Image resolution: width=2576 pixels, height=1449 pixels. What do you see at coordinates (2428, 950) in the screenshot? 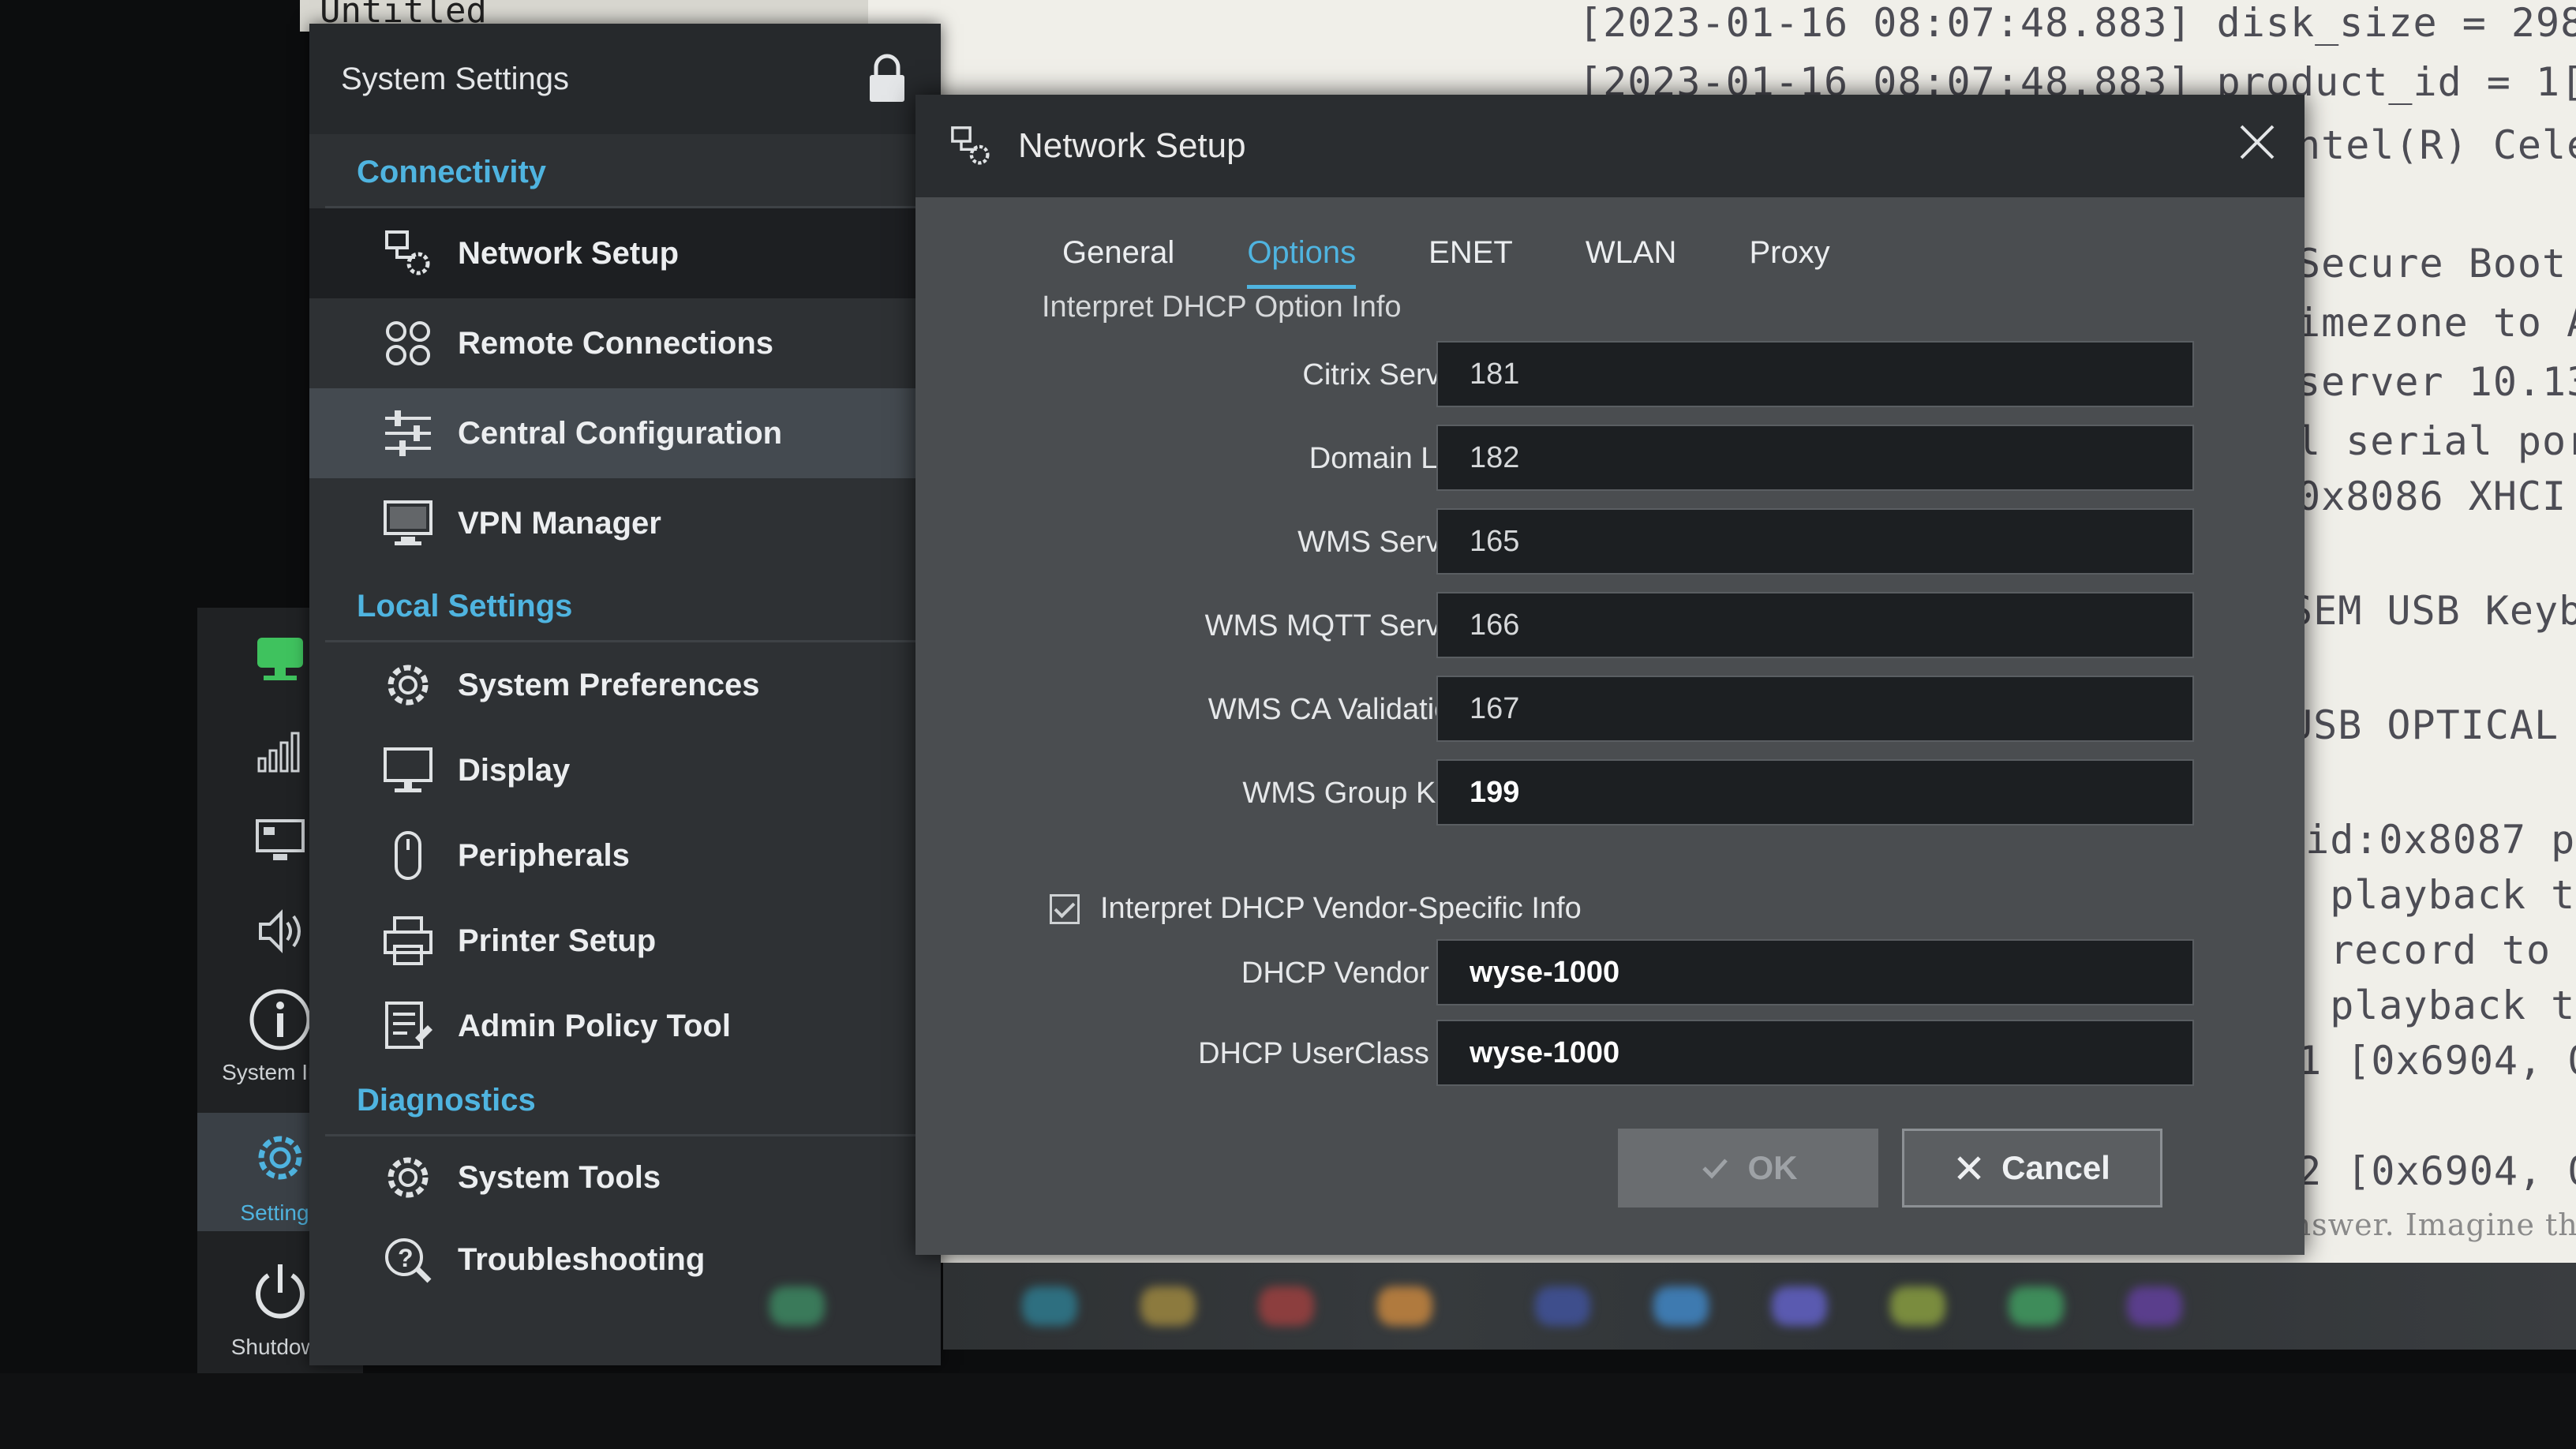
I see `terminal-line: e record to HD` at bounding box center [2428, 950].